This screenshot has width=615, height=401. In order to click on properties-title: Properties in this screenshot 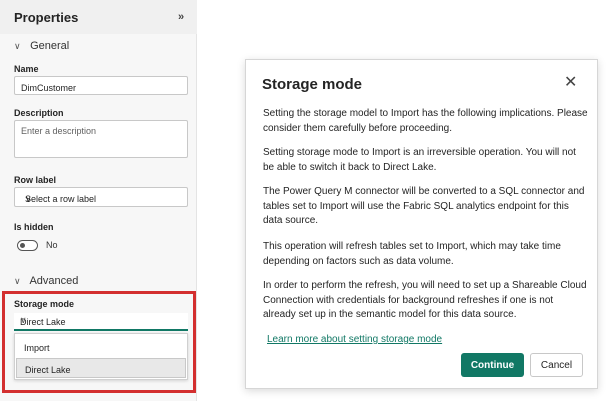, I will do `click(46, 17)`.